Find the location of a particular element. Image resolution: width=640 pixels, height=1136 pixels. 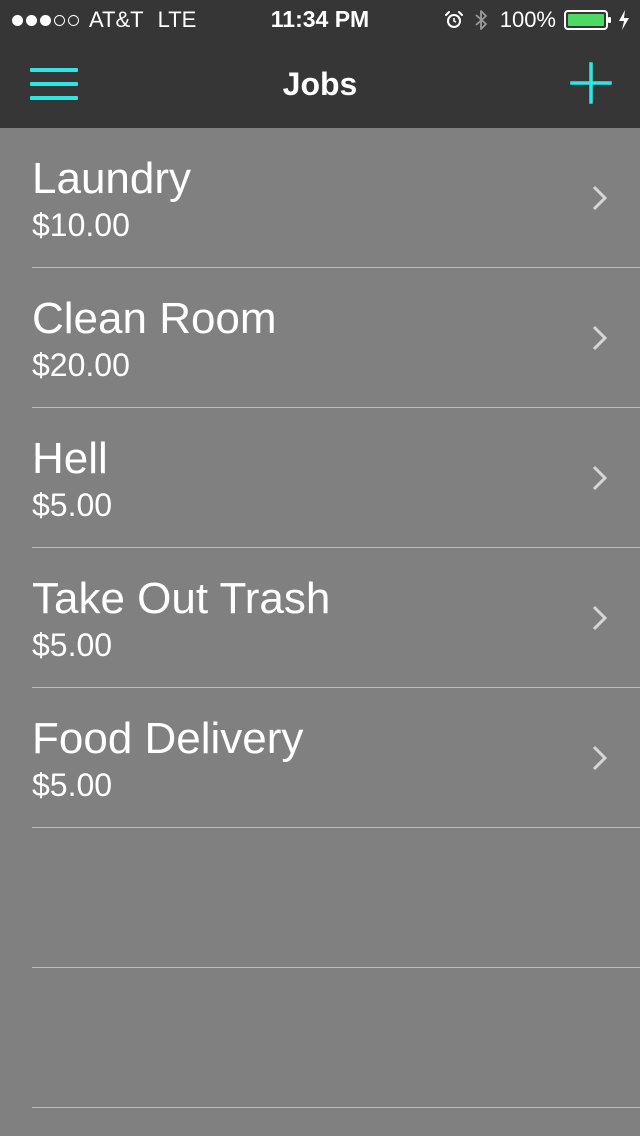

battery-icon is located at coordinates (587, 20).